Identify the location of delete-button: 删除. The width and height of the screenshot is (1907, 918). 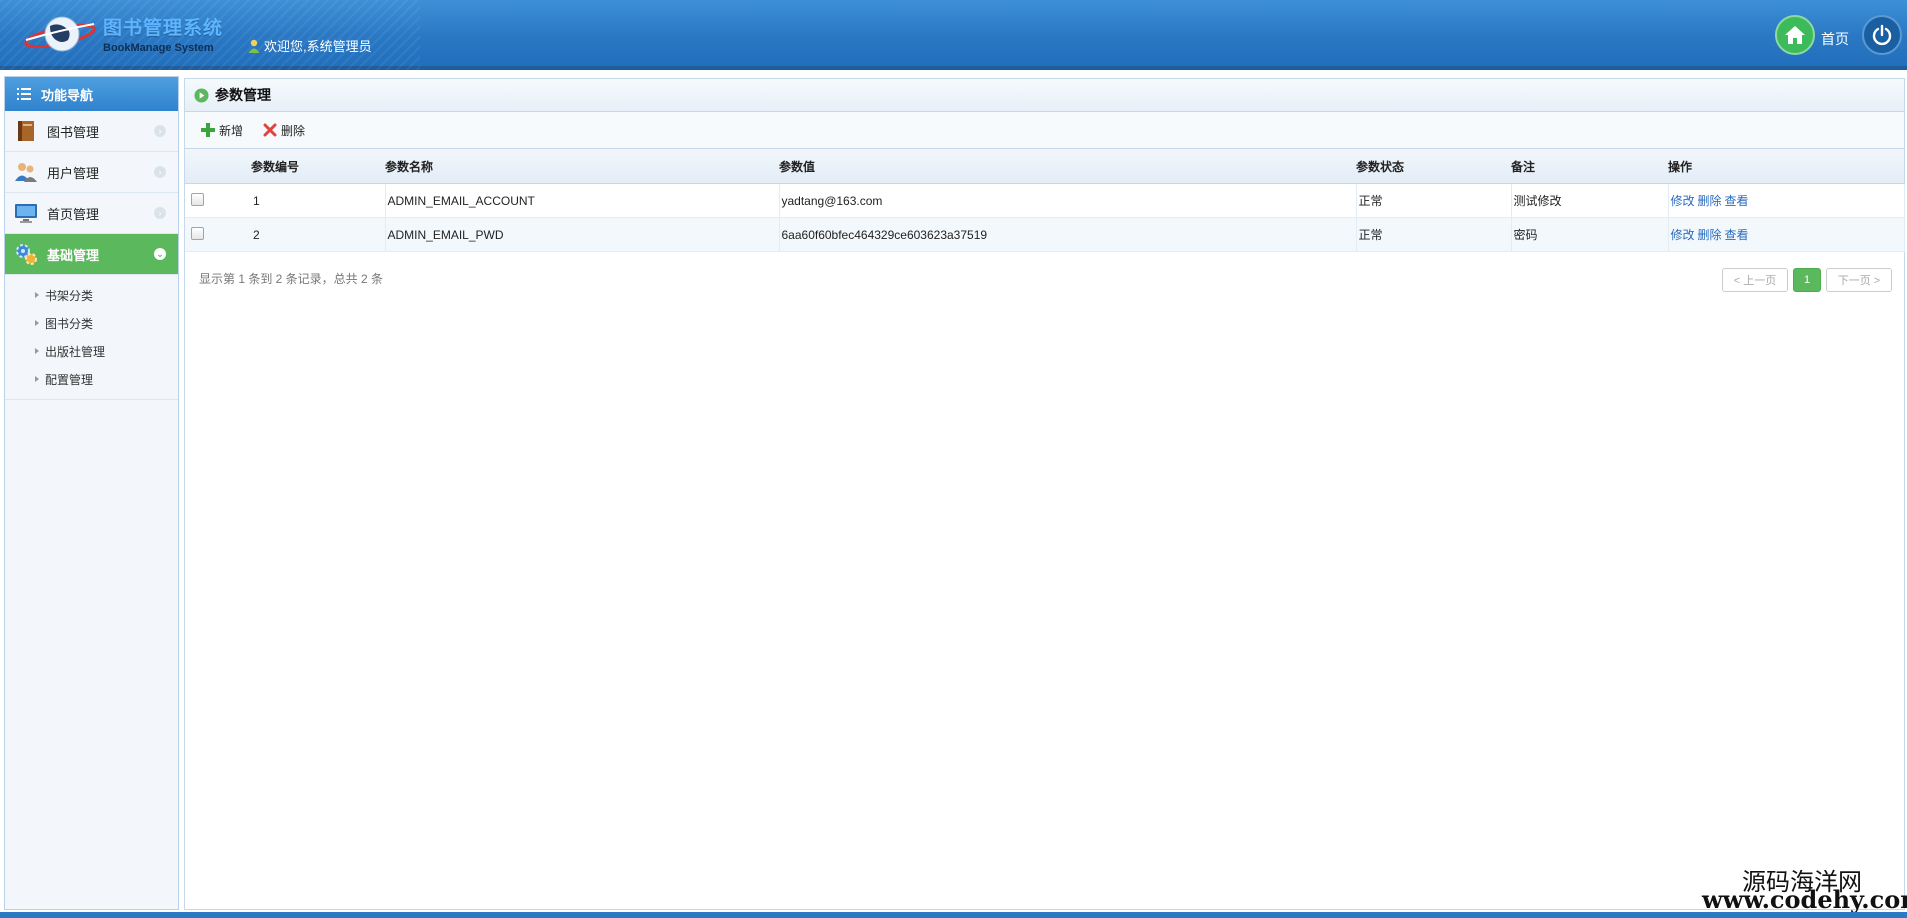
(284, 130).